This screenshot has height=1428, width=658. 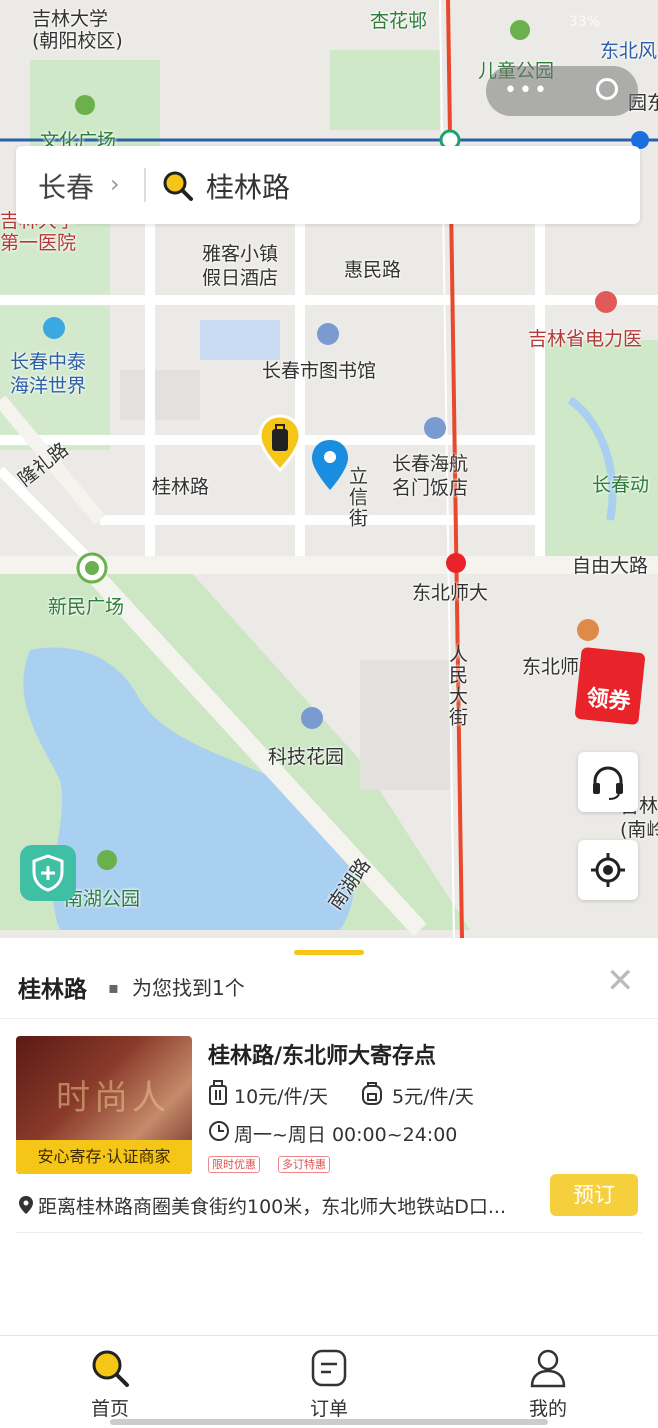 What do you see at coordinates (322, 1056) in the screenshot?
I see `store-name: 桂林路/东北师大寄存点` at bounding box center [322, 1056].